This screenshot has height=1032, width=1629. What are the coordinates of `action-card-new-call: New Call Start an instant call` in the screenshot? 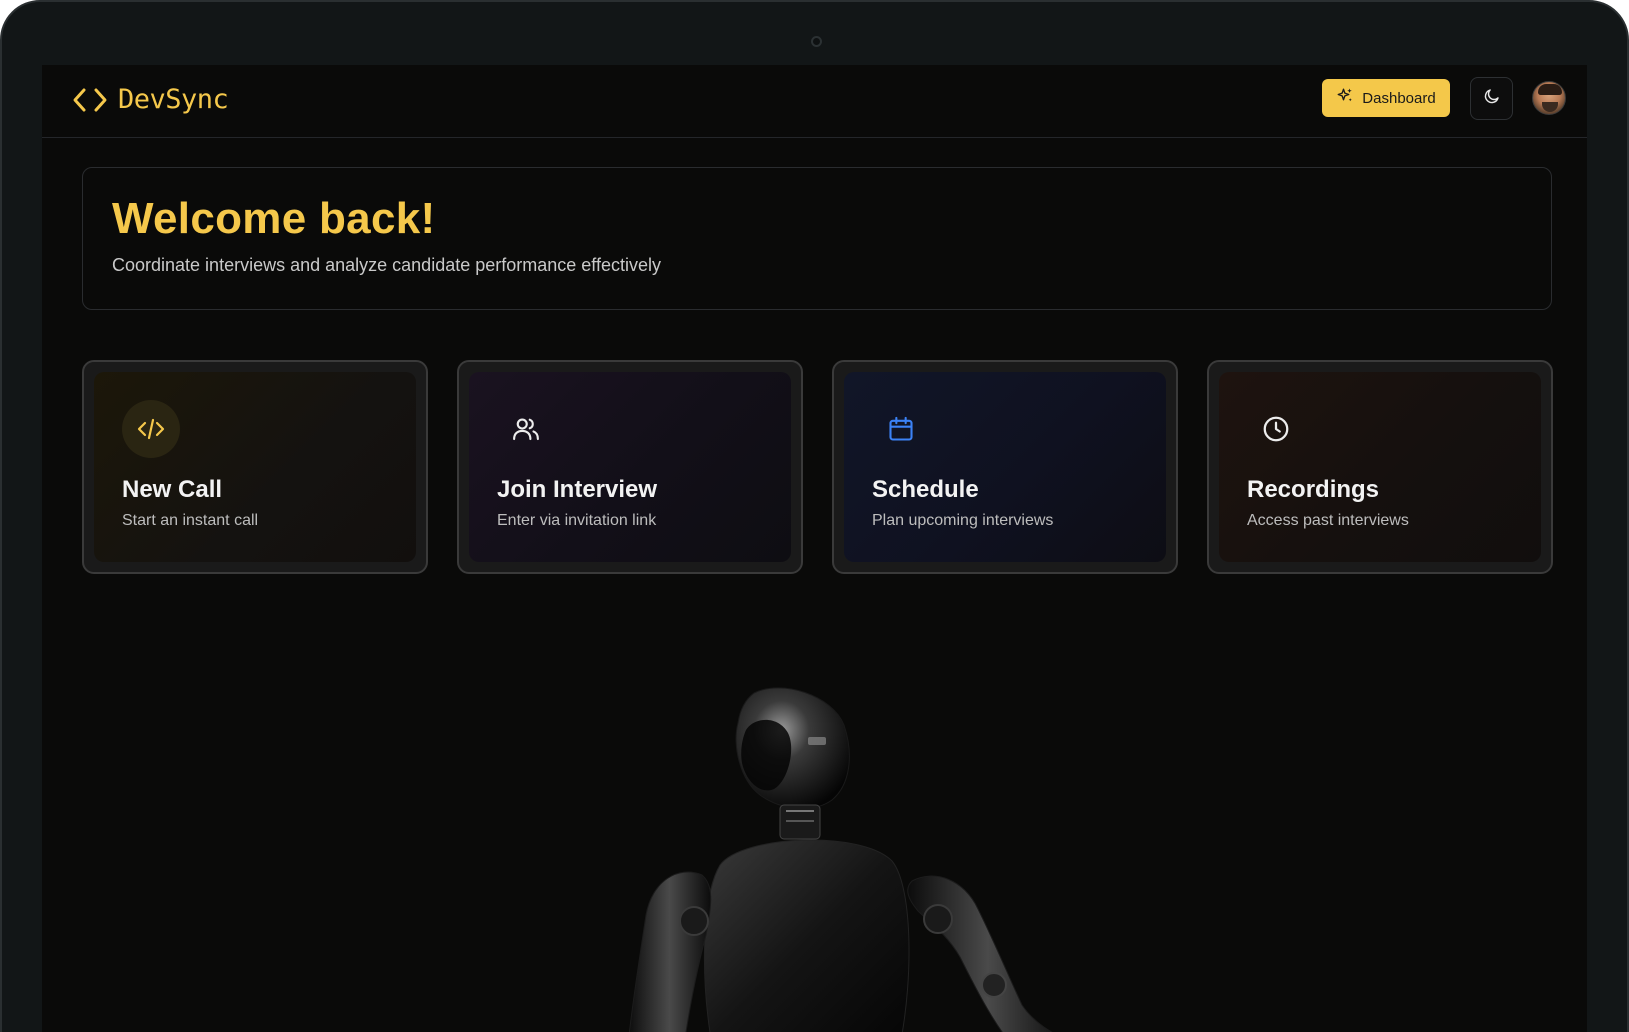 It's located at (255, 467).